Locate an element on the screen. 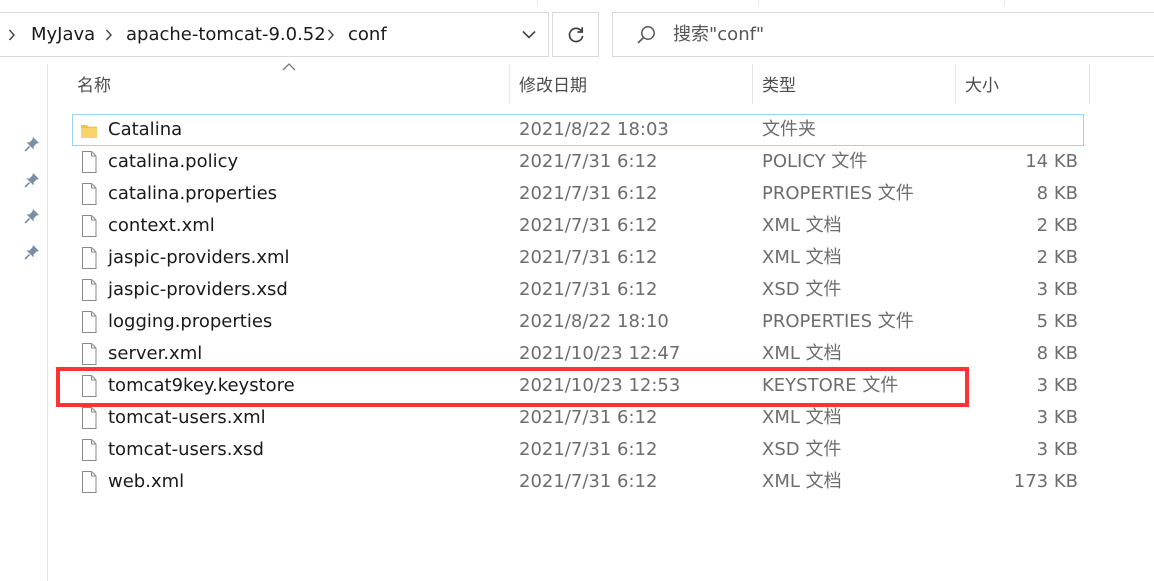  breadcrumb-item-tomcat: apache-tomcat-9.0.52 is located at coordinates (226, 34).